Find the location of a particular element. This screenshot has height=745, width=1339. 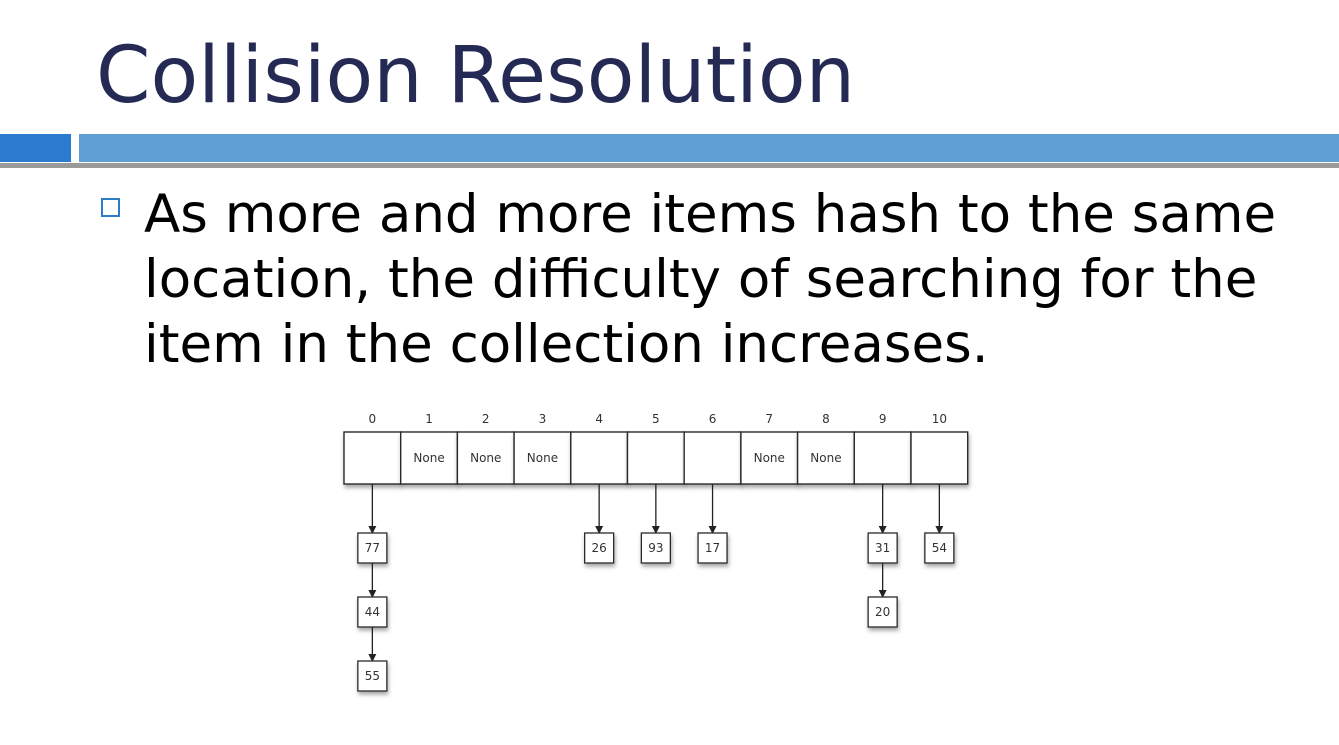

chain-node-label: 77 is located at coordinates (372, 548).